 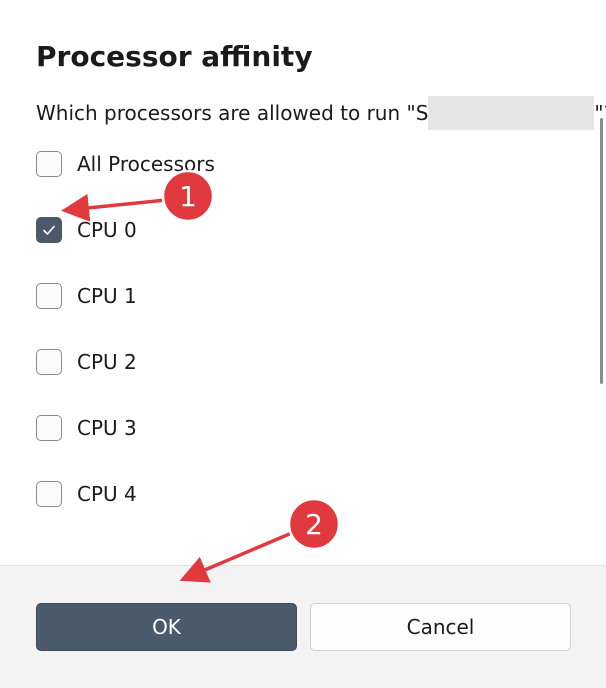 I want to click on checkbox-label: CPU 1, so click(x=107, y=296).